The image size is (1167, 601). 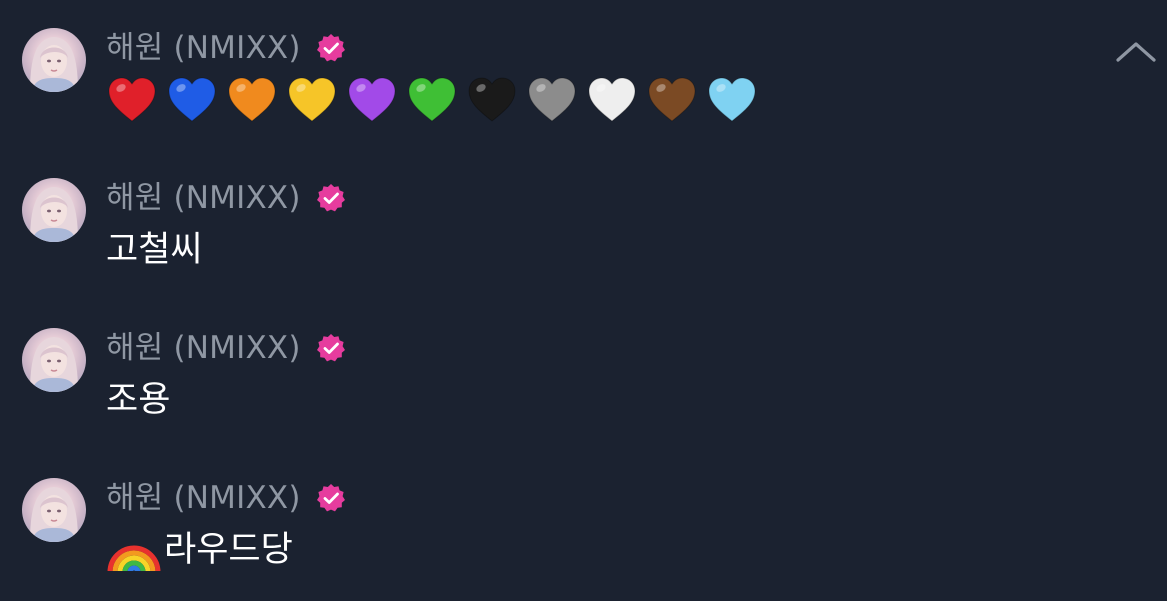 I want to click on collapse-button, so click(x=1136, y=52).